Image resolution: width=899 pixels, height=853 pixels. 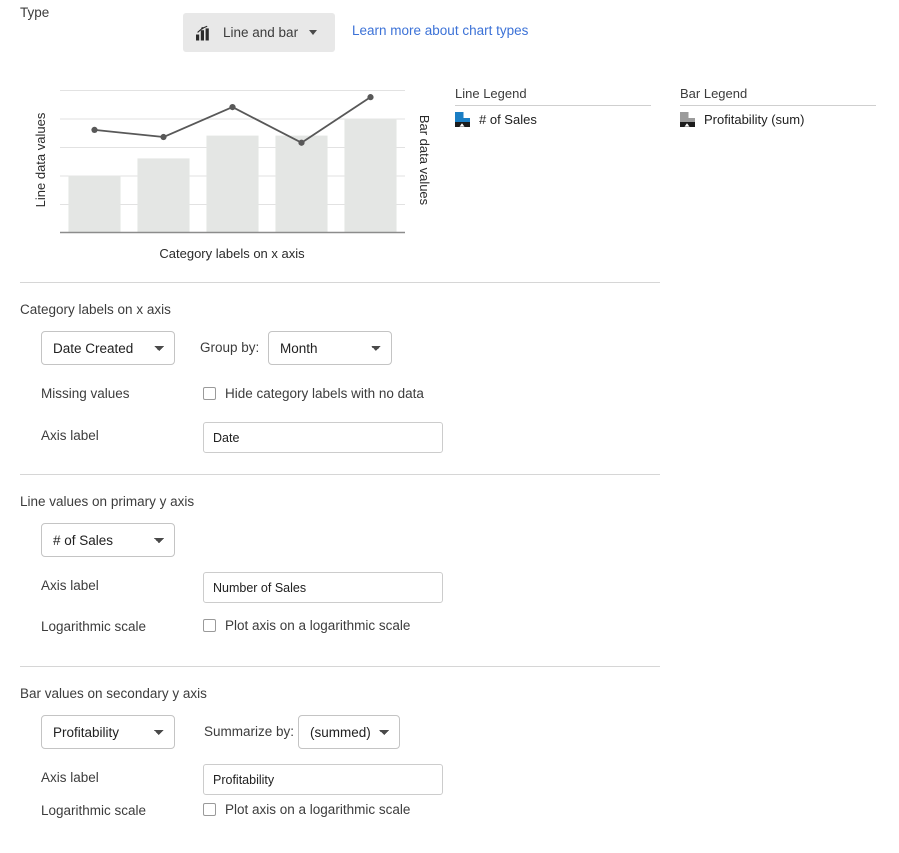 I want to click on bar-log-scale-row: Plot axis on a logarithmic scale, so click(x=306, y=809).